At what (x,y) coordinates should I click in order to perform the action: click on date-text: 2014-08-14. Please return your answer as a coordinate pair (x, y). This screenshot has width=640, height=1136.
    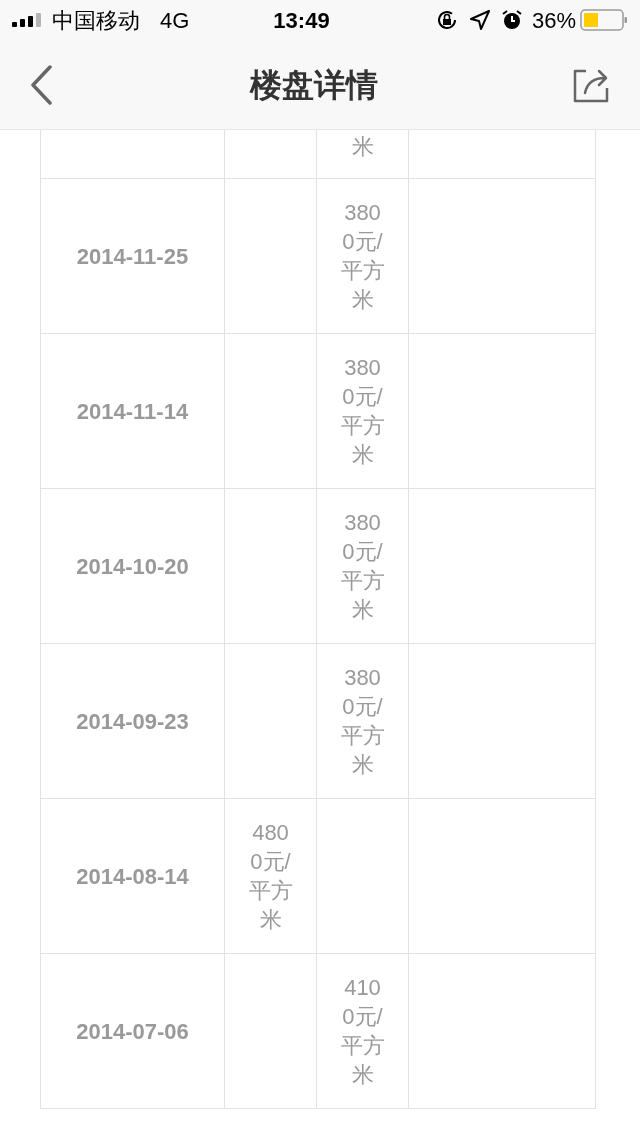
    Looking at the image, I should click on (132, 876).